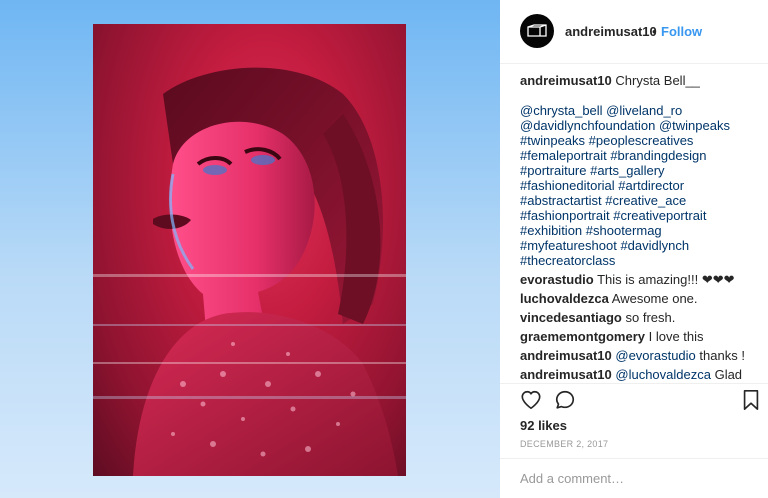 This screenshot has height=498, width=768. I want to click on caption-tags-line: #portraiture #arts_gallery, so click(637, 170).